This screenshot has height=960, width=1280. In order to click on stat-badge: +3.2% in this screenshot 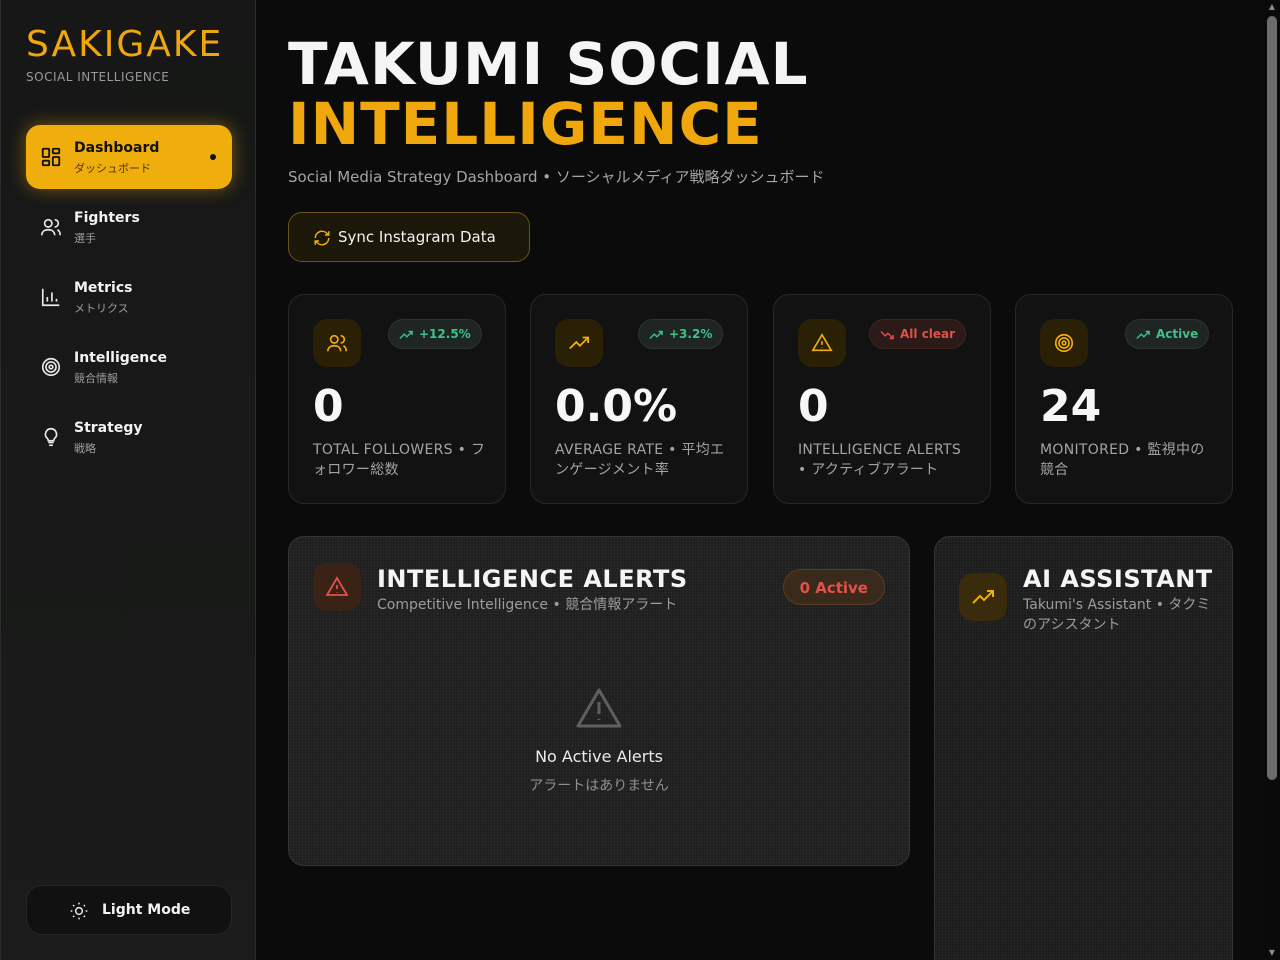, I will do `click(681, 334)`.